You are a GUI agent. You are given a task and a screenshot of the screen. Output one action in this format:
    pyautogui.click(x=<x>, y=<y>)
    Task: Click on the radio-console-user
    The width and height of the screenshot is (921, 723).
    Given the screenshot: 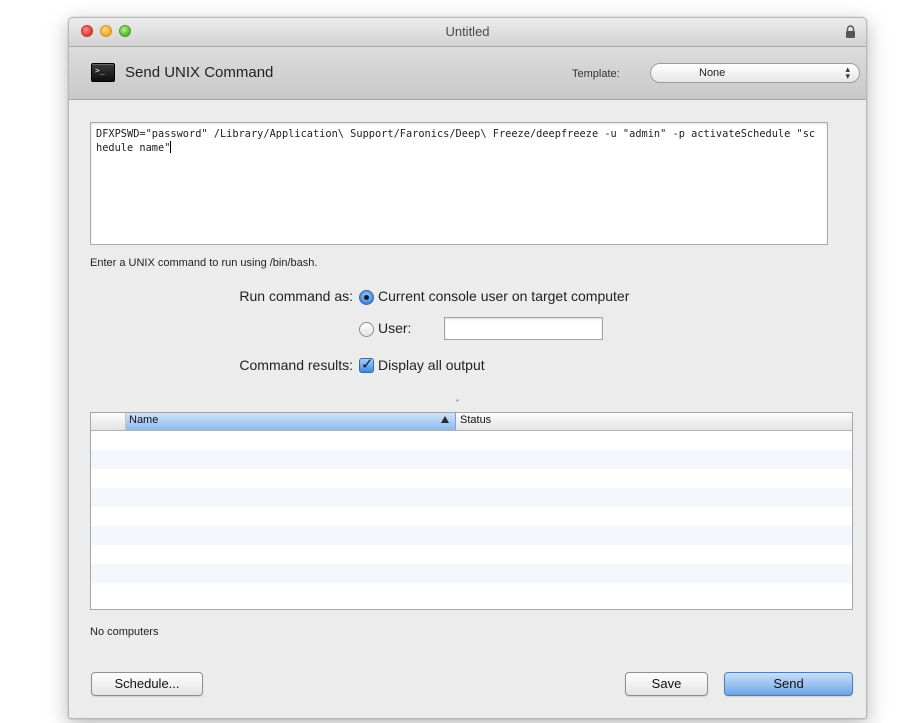 What is the action you would take?
    pyautogui.click(x=366, y=297)
    